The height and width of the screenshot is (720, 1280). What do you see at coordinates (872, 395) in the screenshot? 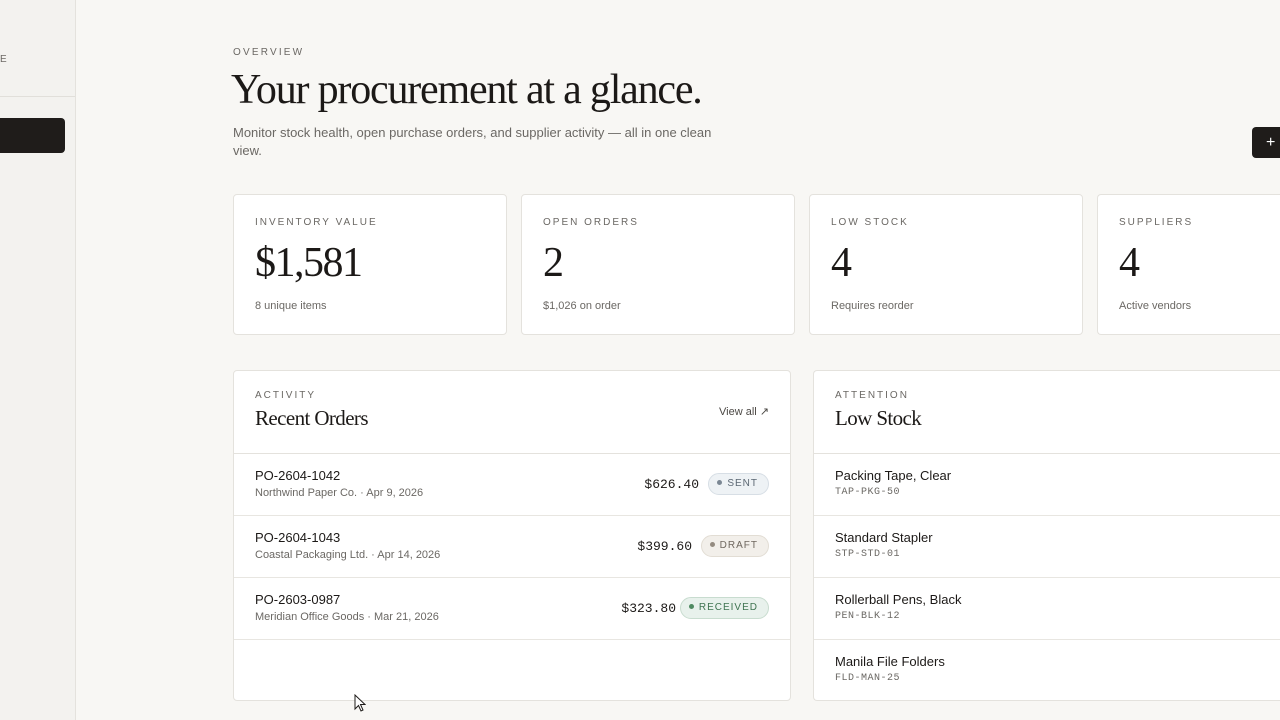
I see `panel-eyebrow: ATTENTION` at bounding box center [872, 395].